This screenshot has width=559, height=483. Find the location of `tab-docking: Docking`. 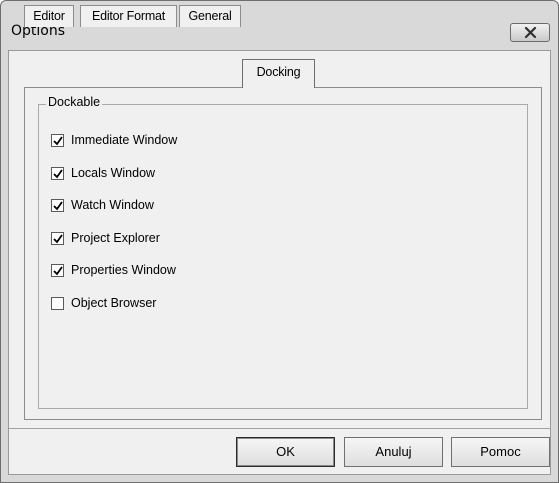

tab-docking: Docking is located at coordinates (278, 73).